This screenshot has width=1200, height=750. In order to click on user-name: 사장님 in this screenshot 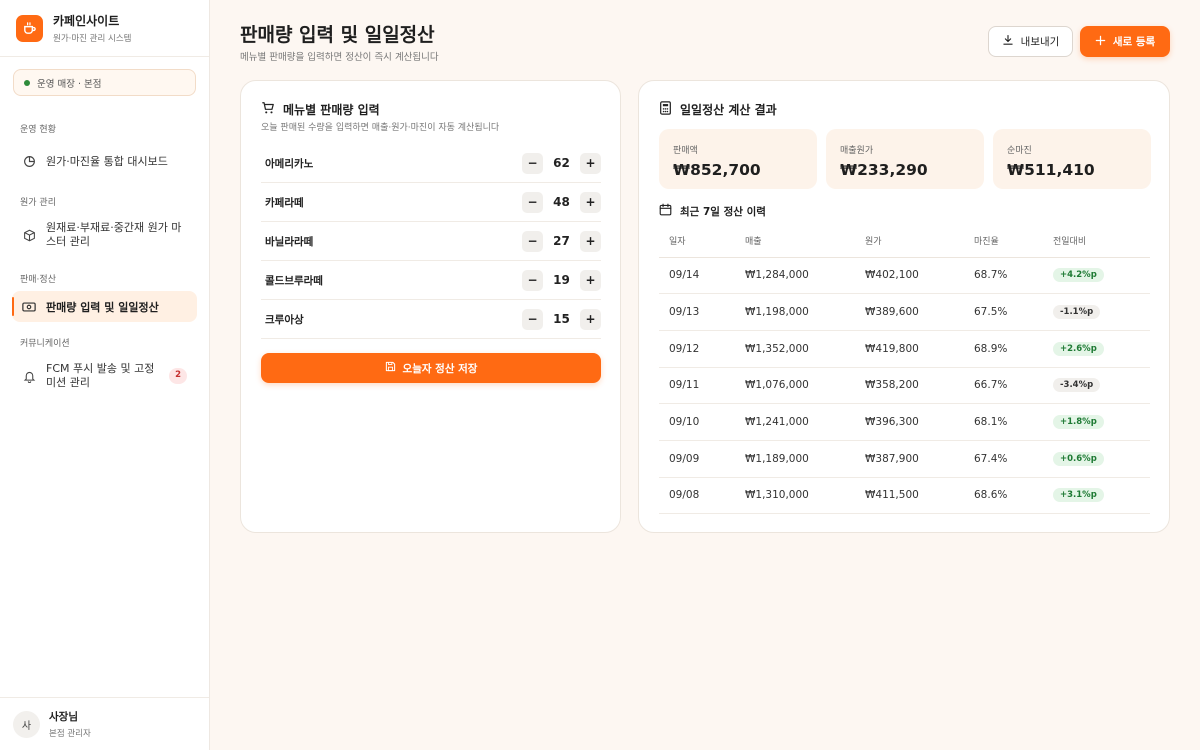, I will do `click(63, 717)`.